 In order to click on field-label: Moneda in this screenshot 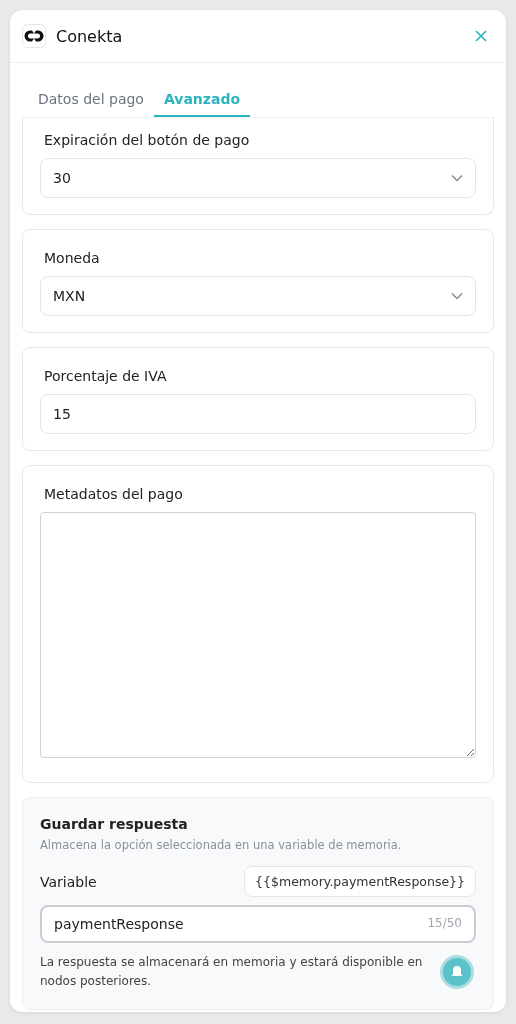, I will do `click(72, 258)`.